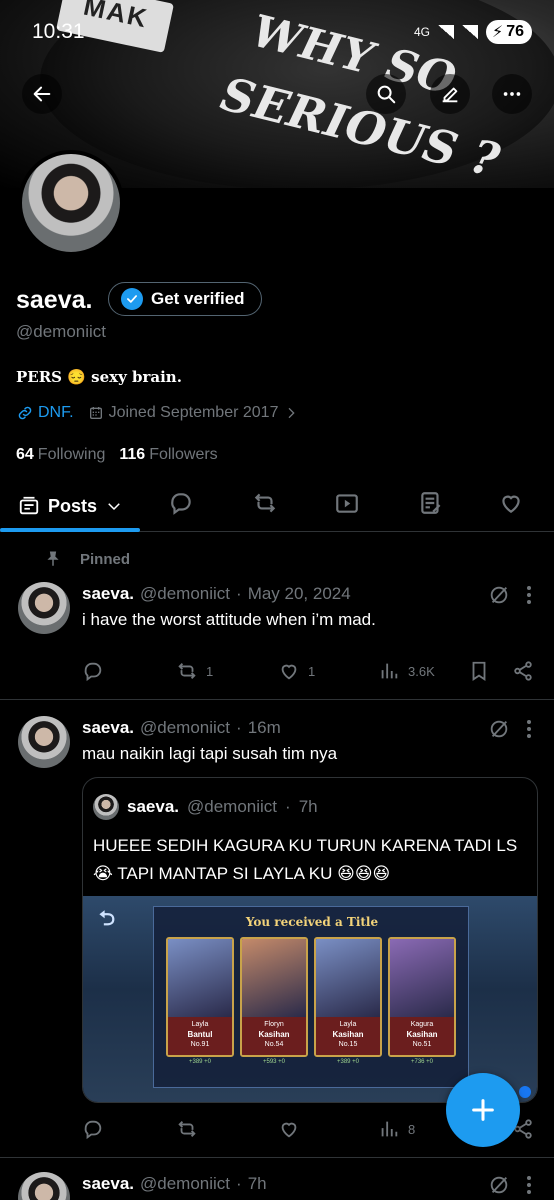 Image resolution: width=554 pixels, height=1200 pixels. What do you see at coordinates (274, 1024) in the screenshot?
I see `hero-name: Floryn` at bounding box center [274, 1024].